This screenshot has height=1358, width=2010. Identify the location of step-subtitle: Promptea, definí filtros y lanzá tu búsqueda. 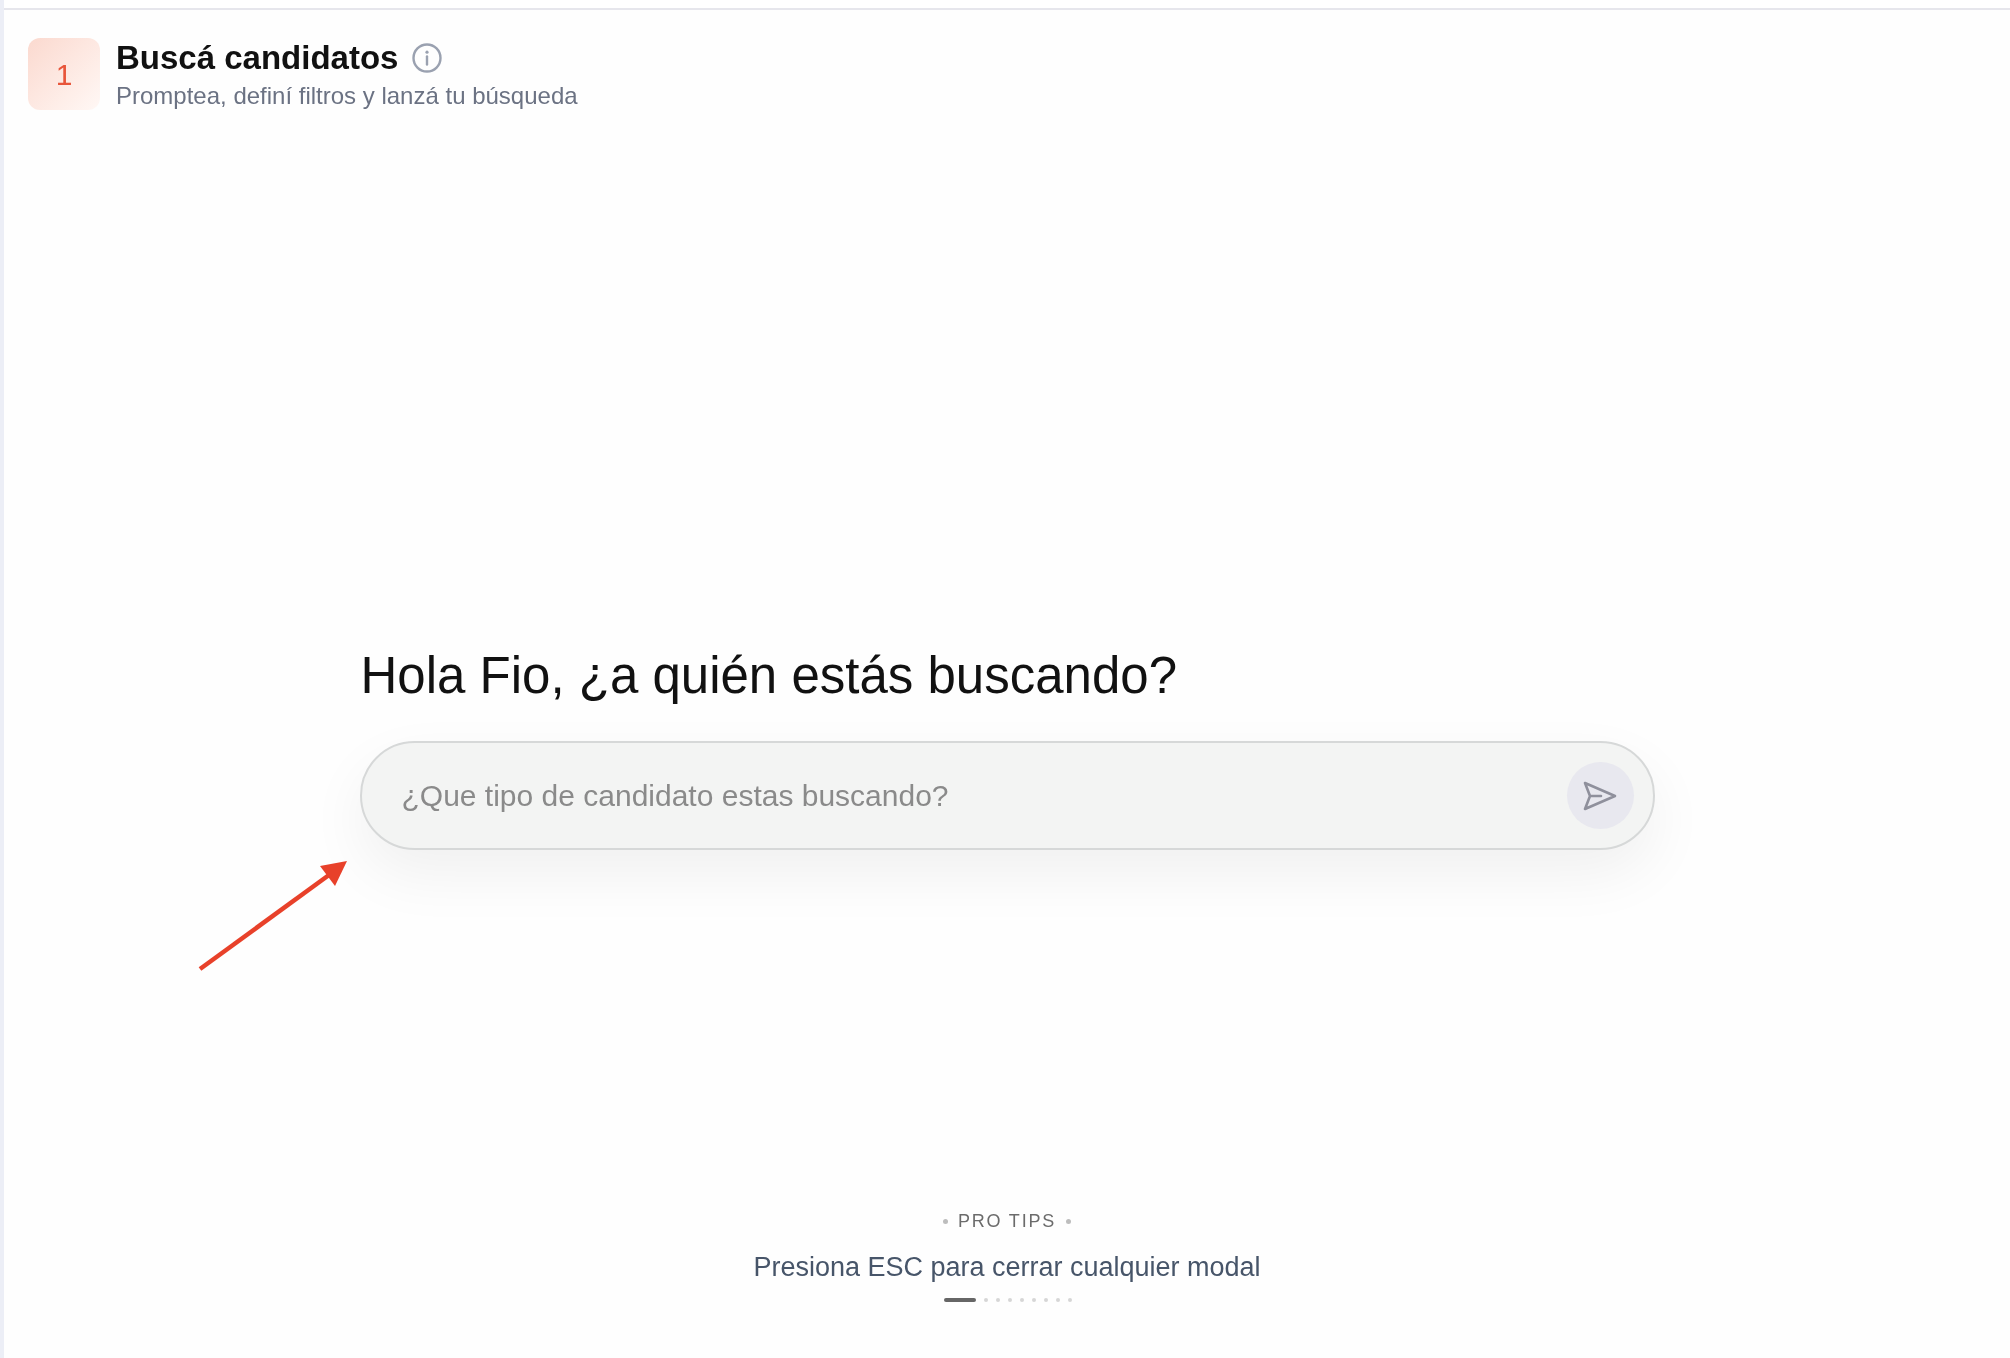
(347, 96).